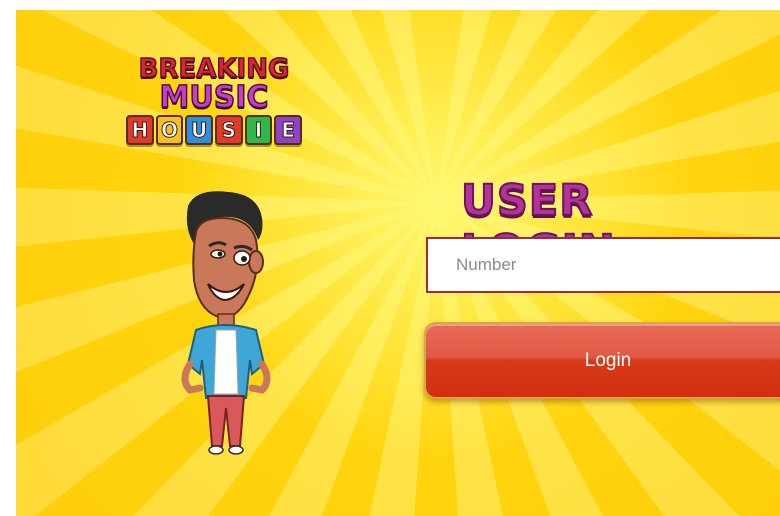 Image resolution: width=780 pixels, height=516 pixels. I want to click on logo-word-breaking: BREAKING, so click(214, 69).